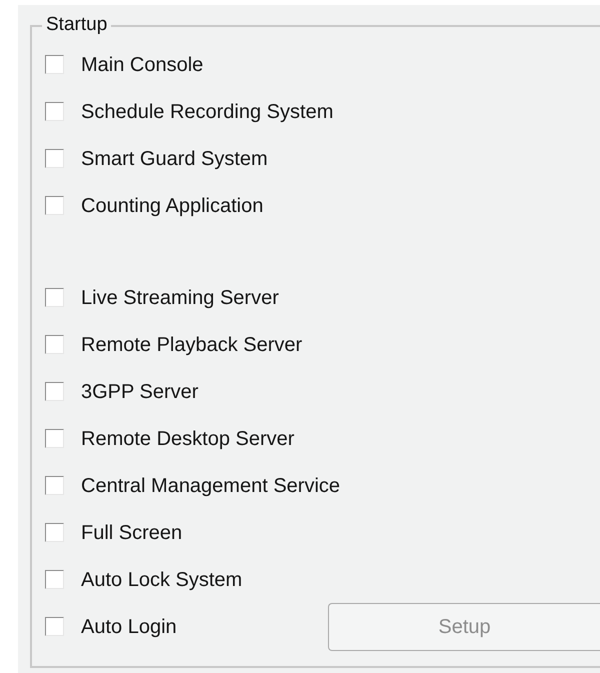 This screenshot has width=600, height=673. I want to click on checkbox-label: Auto Login, so click(129, 627).